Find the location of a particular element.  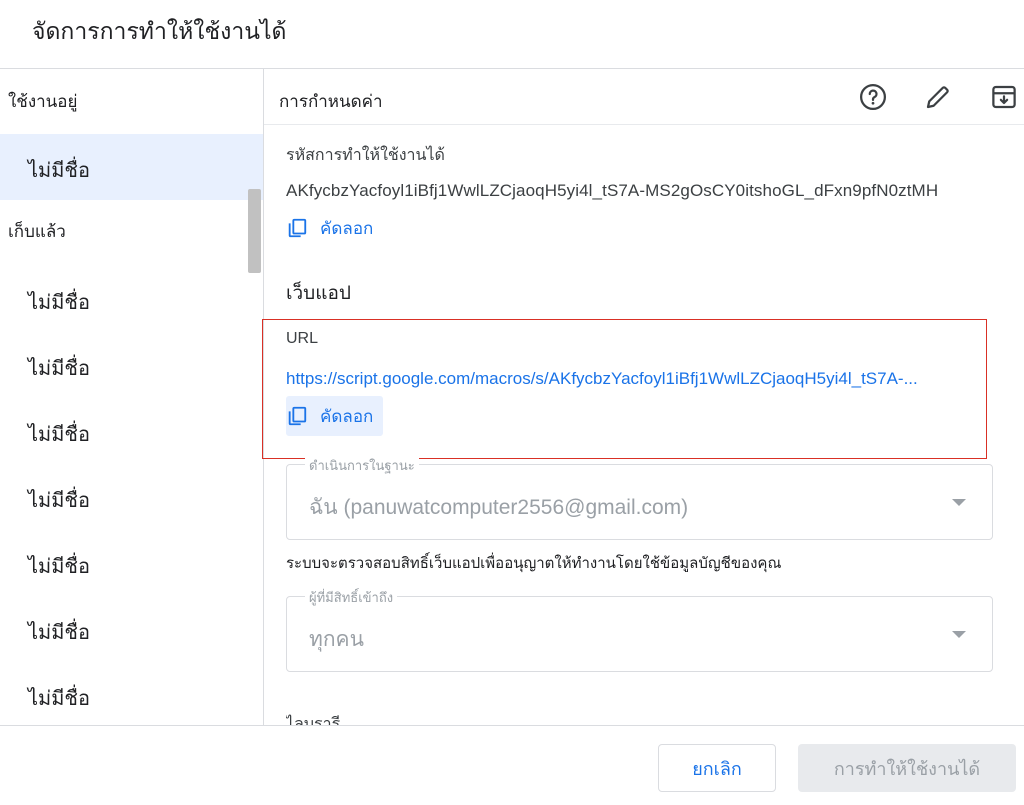

sidebar-scrollbar-thumb is located at coordinates (254, 231).